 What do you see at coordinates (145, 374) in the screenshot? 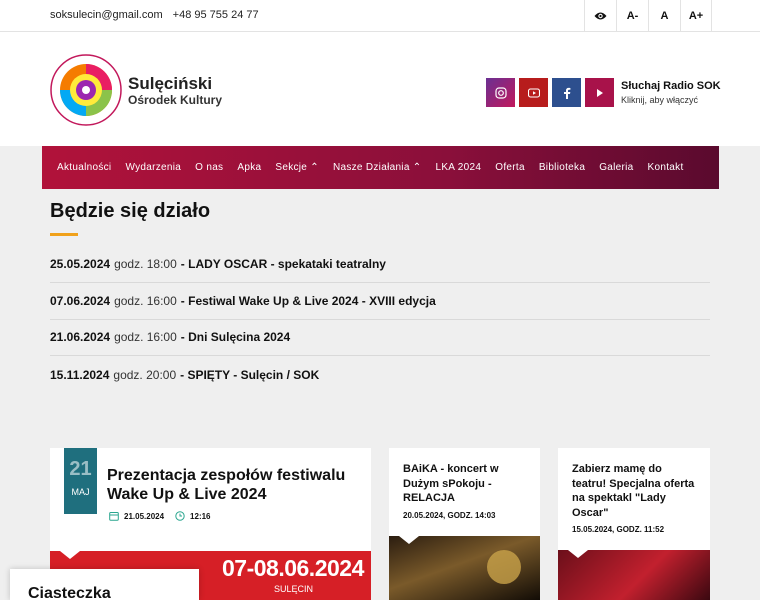
I see `event-time: godz. 20:00` at bounding box center [145, 374].